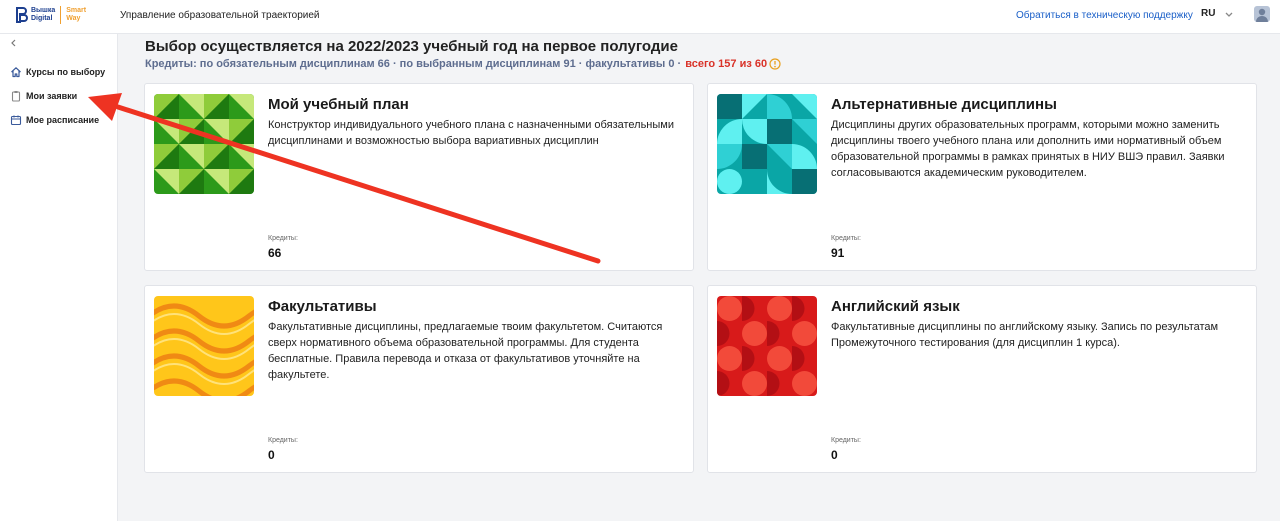 The height and width of the screenshot is (521, 1280). I want to click on clipboard-icon, so click(16, 96).